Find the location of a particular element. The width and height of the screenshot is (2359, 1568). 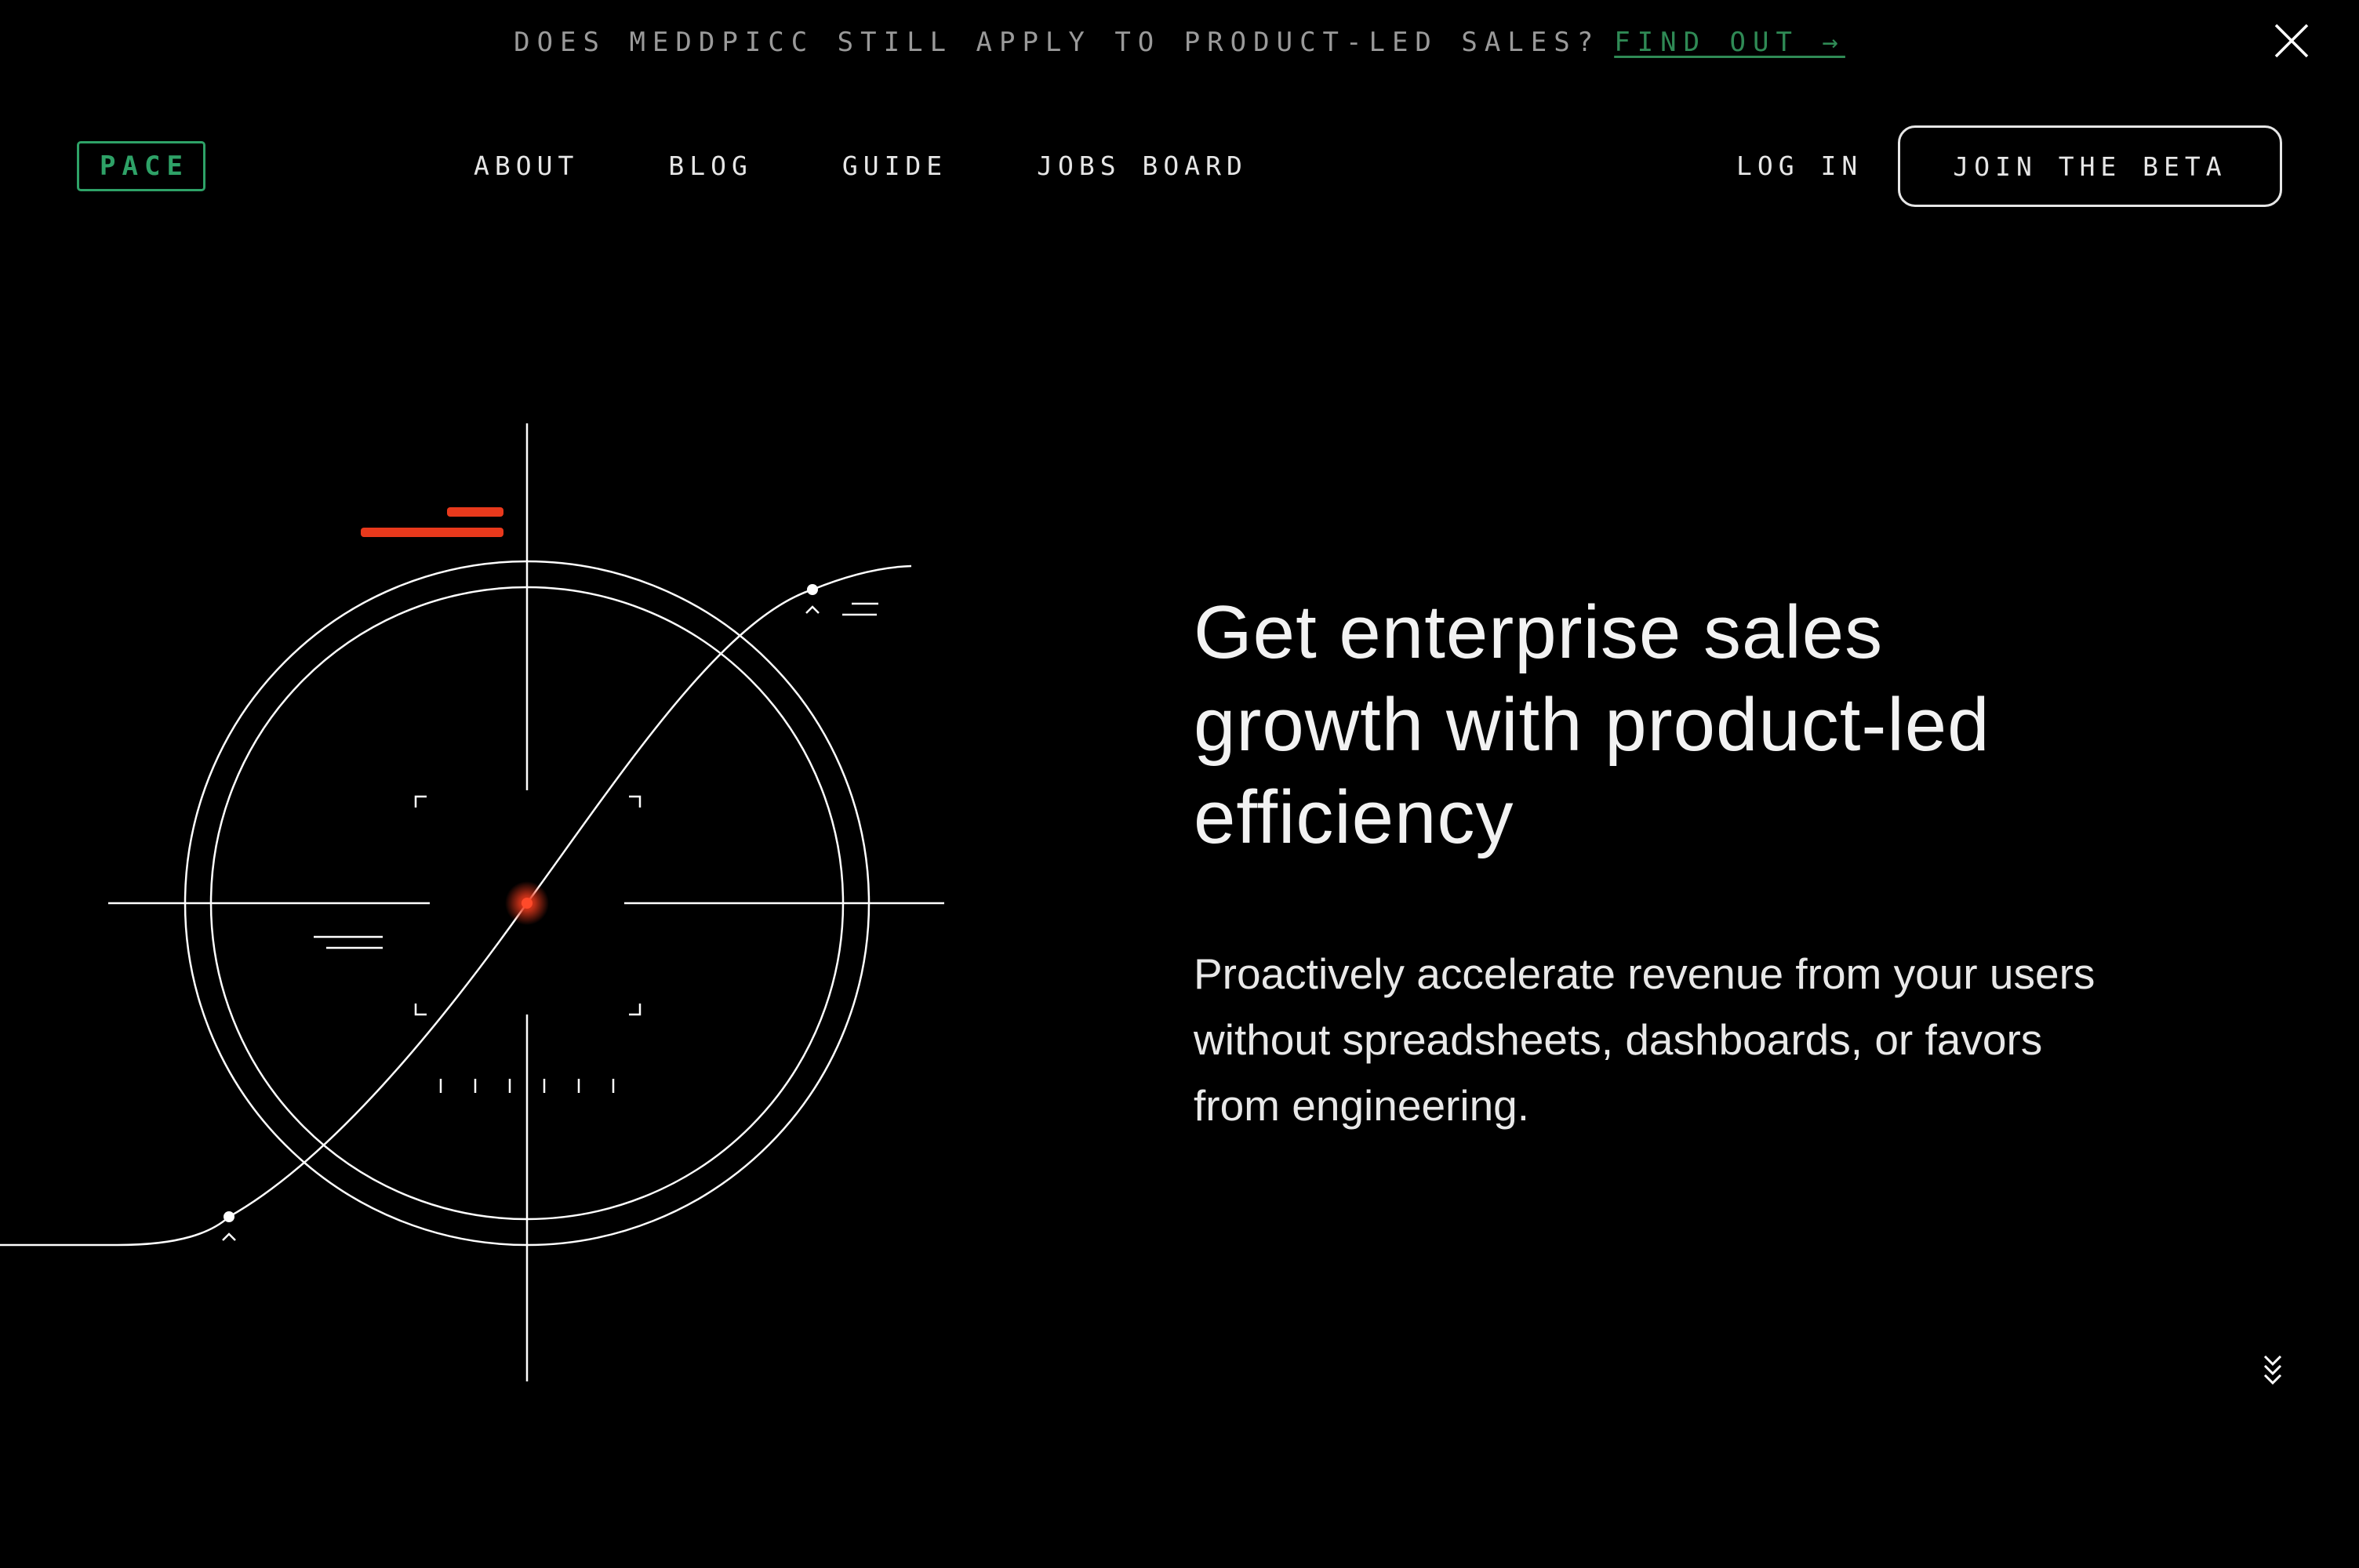

login-link: LOG IN is located at coordinates (1800, 166).